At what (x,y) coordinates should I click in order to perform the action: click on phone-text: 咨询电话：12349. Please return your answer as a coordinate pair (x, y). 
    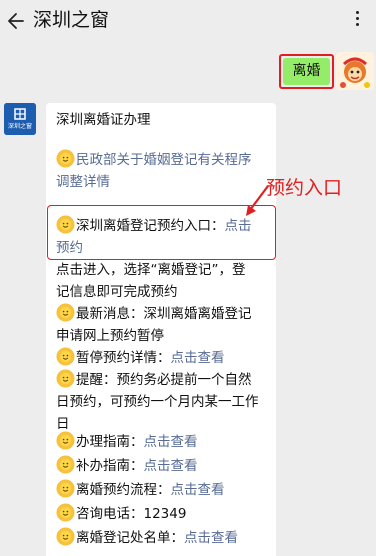
    Looking at the image, I should click on (131, 514).